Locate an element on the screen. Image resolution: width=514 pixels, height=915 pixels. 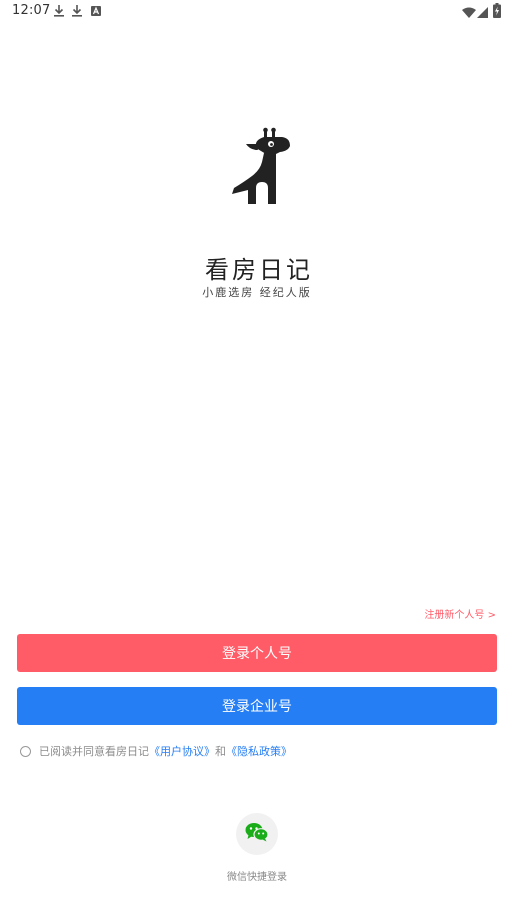
agreement-prefix: 已阅读并同意看房日记 is located at coordinates (94, 751).